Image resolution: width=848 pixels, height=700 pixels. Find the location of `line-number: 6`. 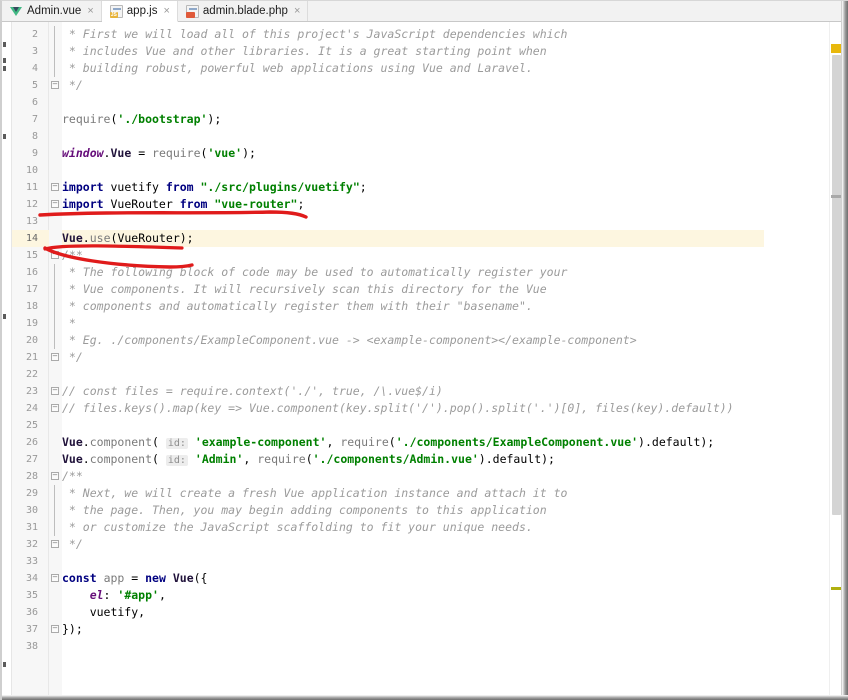

line-number: 6 is located at coordinates (34, 102).